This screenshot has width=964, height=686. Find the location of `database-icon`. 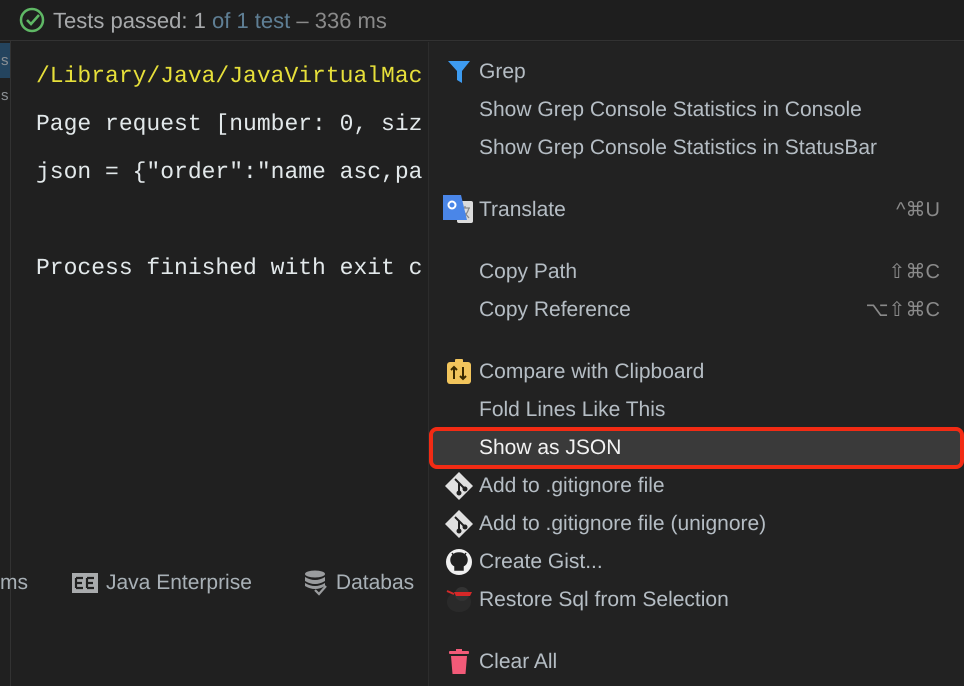

database-icon is located at coordinates (316, 583).